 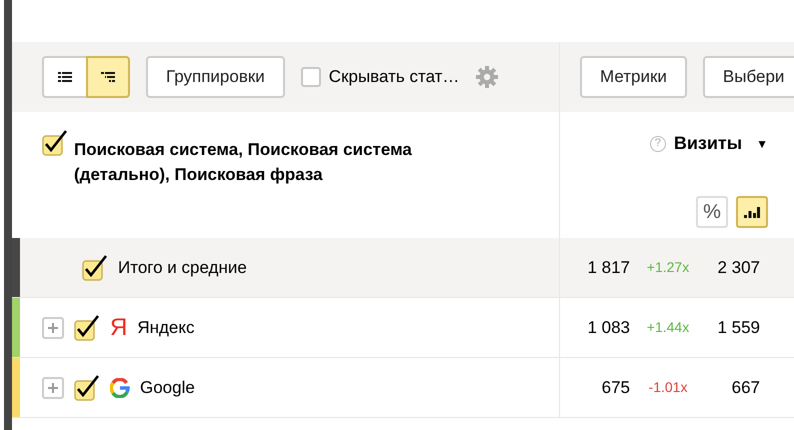 I want to click on change-value: +1.27x, so click(x=668, y=267).